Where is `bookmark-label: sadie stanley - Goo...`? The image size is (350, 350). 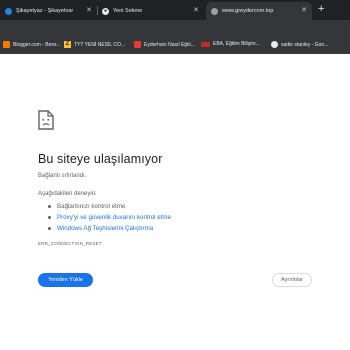
bookmark-label: sadie stanley - Goo... is located at coordinates (305, 44).